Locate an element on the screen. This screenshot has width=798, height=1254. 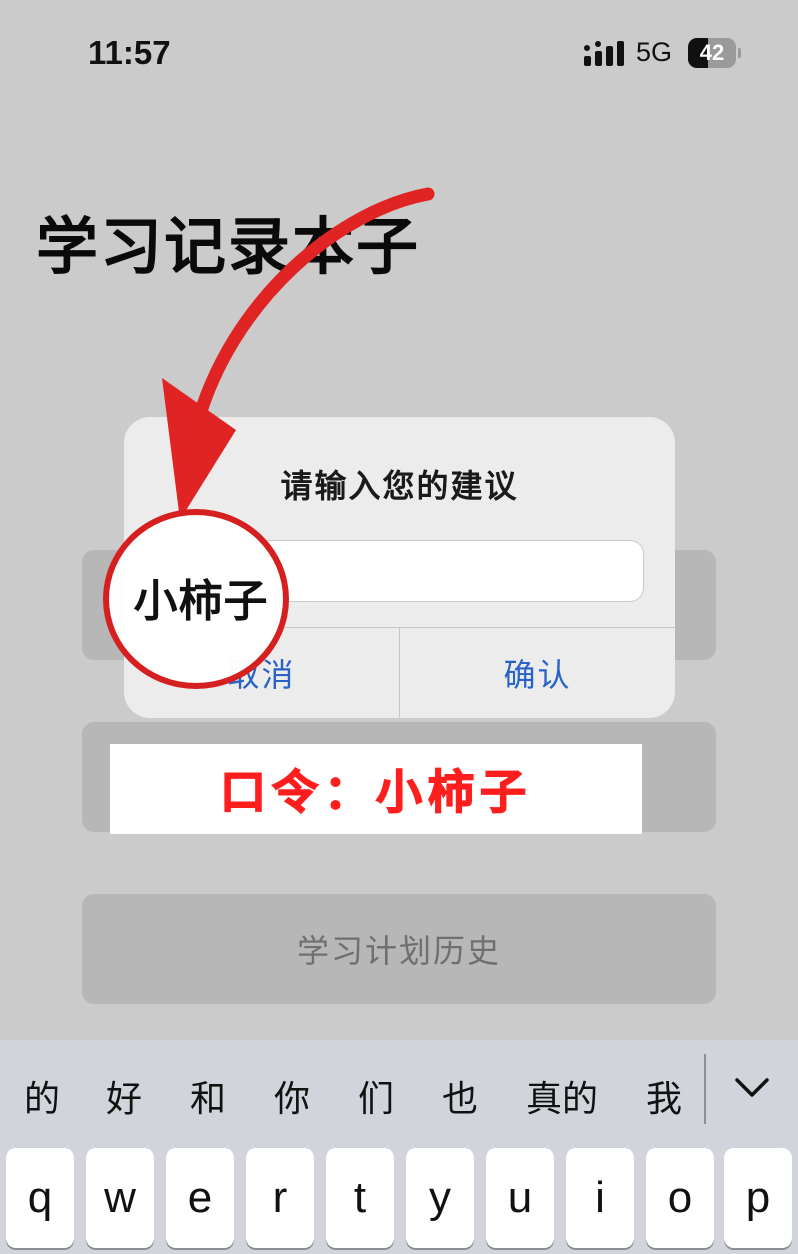
candidate-word: 和 is located at coordinates (208, 1096).